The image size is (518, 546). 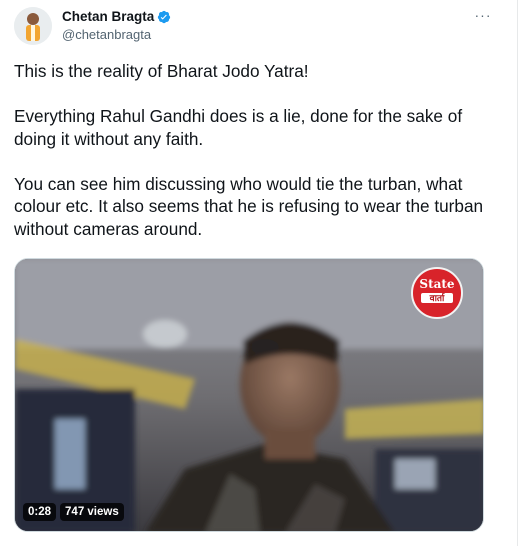 I want to click on author-name: Chetan Bragta, so click(x=108, y=17).